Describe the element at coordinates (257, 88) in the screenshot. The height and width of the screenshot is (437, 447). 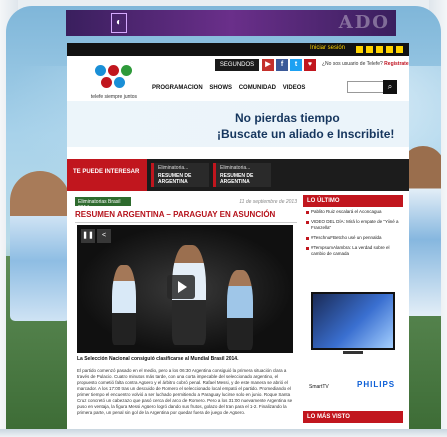
I see `nav-item-comunidad: COMUNIDAD` at that location.